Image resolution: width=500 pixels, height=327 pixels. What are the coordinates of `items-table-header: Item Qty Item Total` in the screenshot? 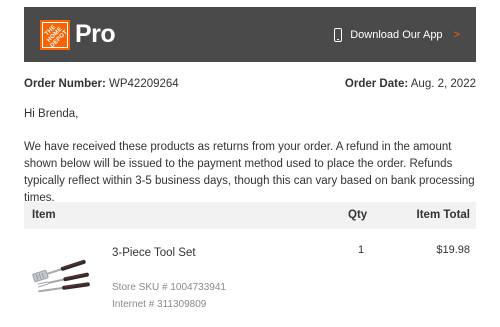 It's located at (250, 215).